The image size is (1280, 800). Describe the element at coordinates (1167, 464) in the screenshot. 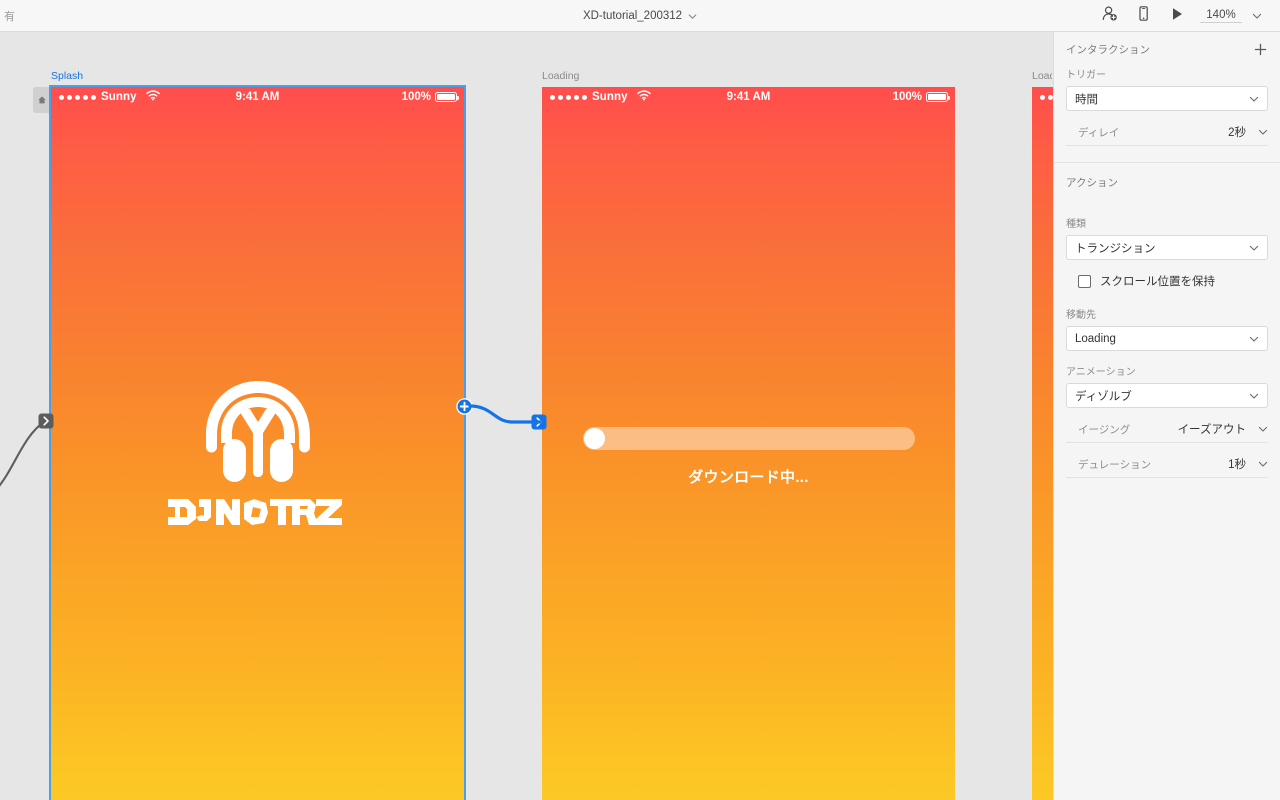

I see `duration-row: デュレーション 1秒` at that location.